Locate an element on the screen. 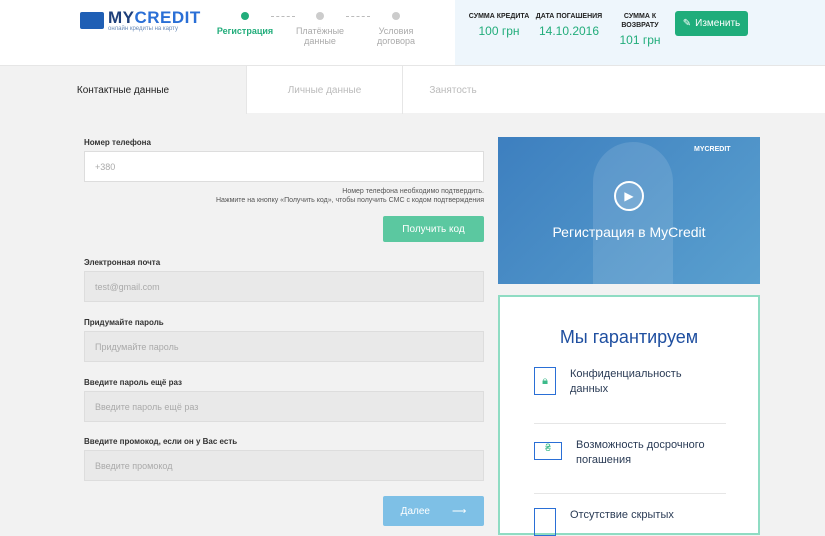  pencil-icon: ✎ is located at coordinates (687, 23).